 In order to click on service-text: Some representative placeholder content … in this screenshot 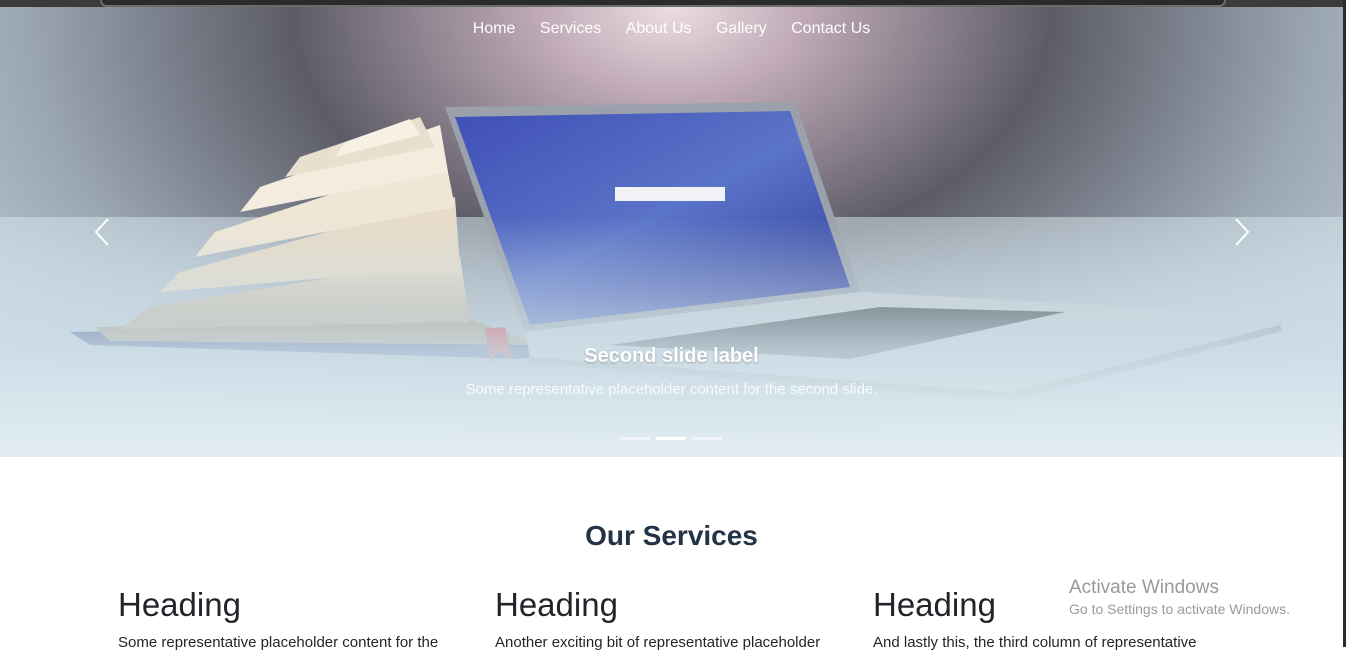, I will do `click(278, 642)`.